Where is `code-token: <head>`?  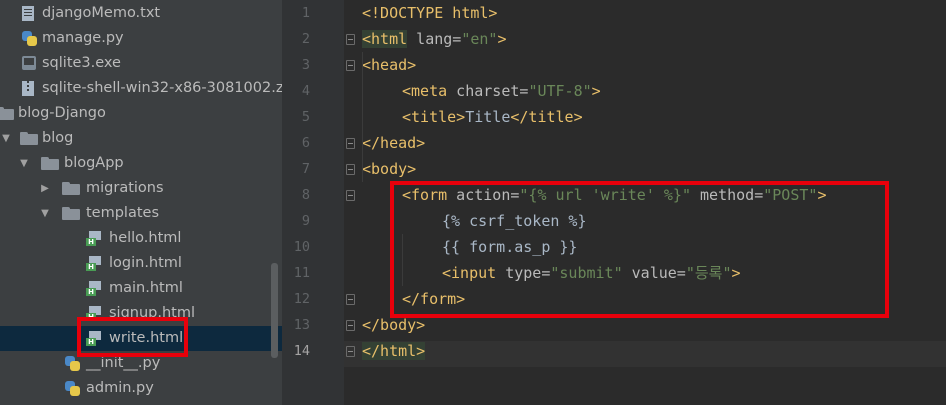
code-token: <head> is located at coordinates (389, 65).